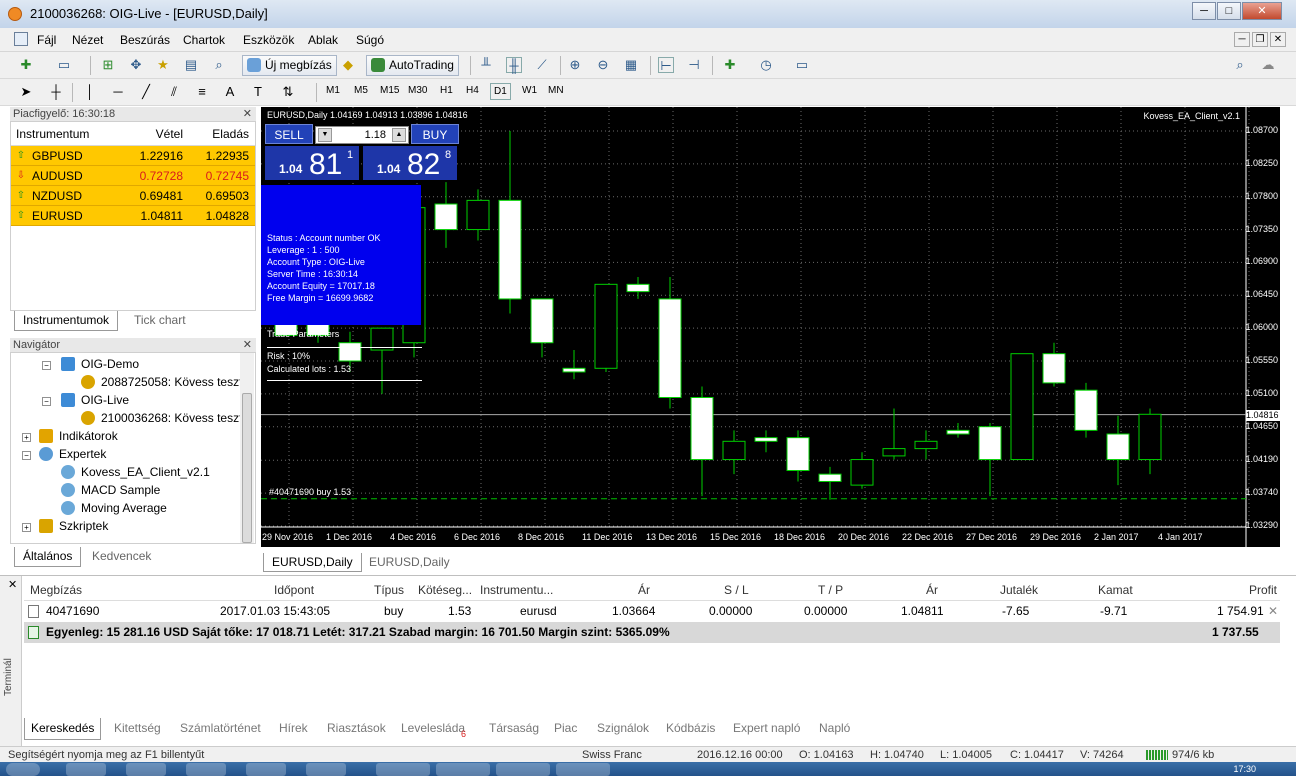 This screenshot has height=776, width=1296. What do you see at coordinates (612, 755) in the screenshot?
I see `status-profile: Swiss Franc` at bounding box center [612, 755].